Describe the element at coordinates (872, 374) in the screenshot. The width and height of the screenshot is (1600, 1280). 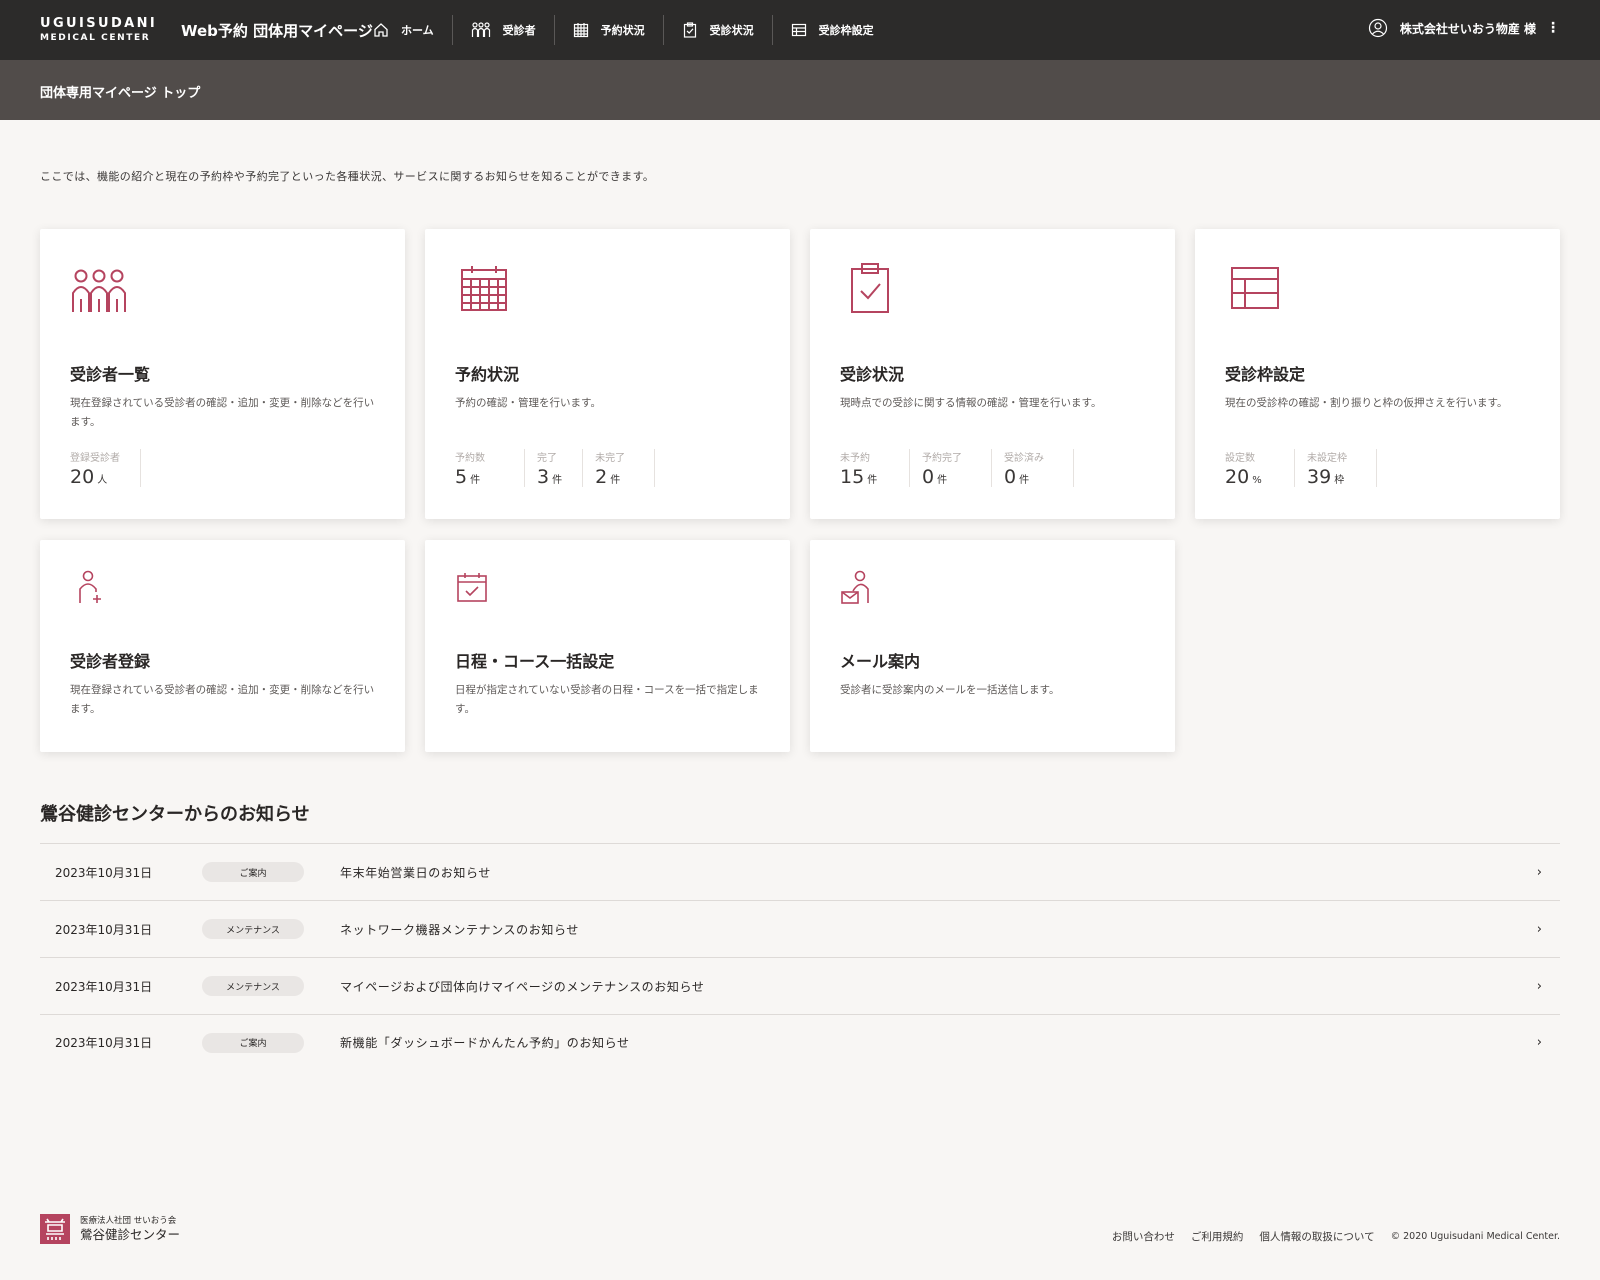
I see `card-title: 受診状況` at that location.